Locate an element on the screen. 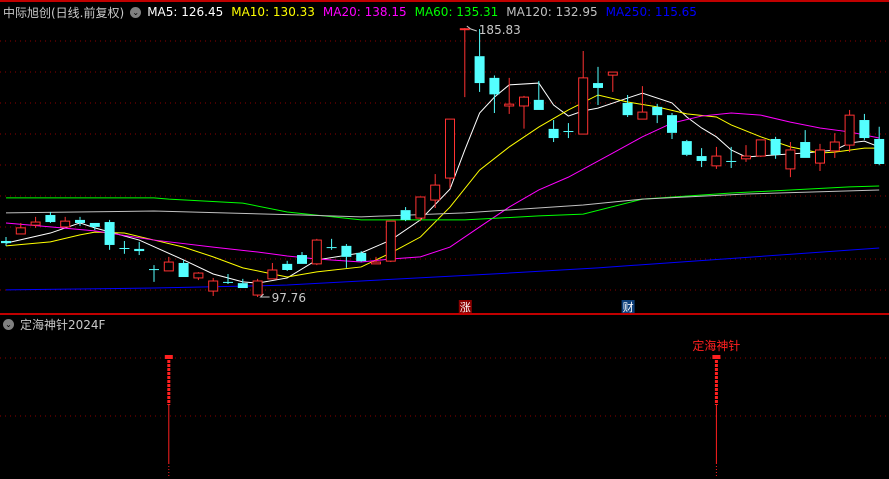 The height and width of the screenshot is (479, 889). ma-line-ma120 is located at coordinates (442, 203).